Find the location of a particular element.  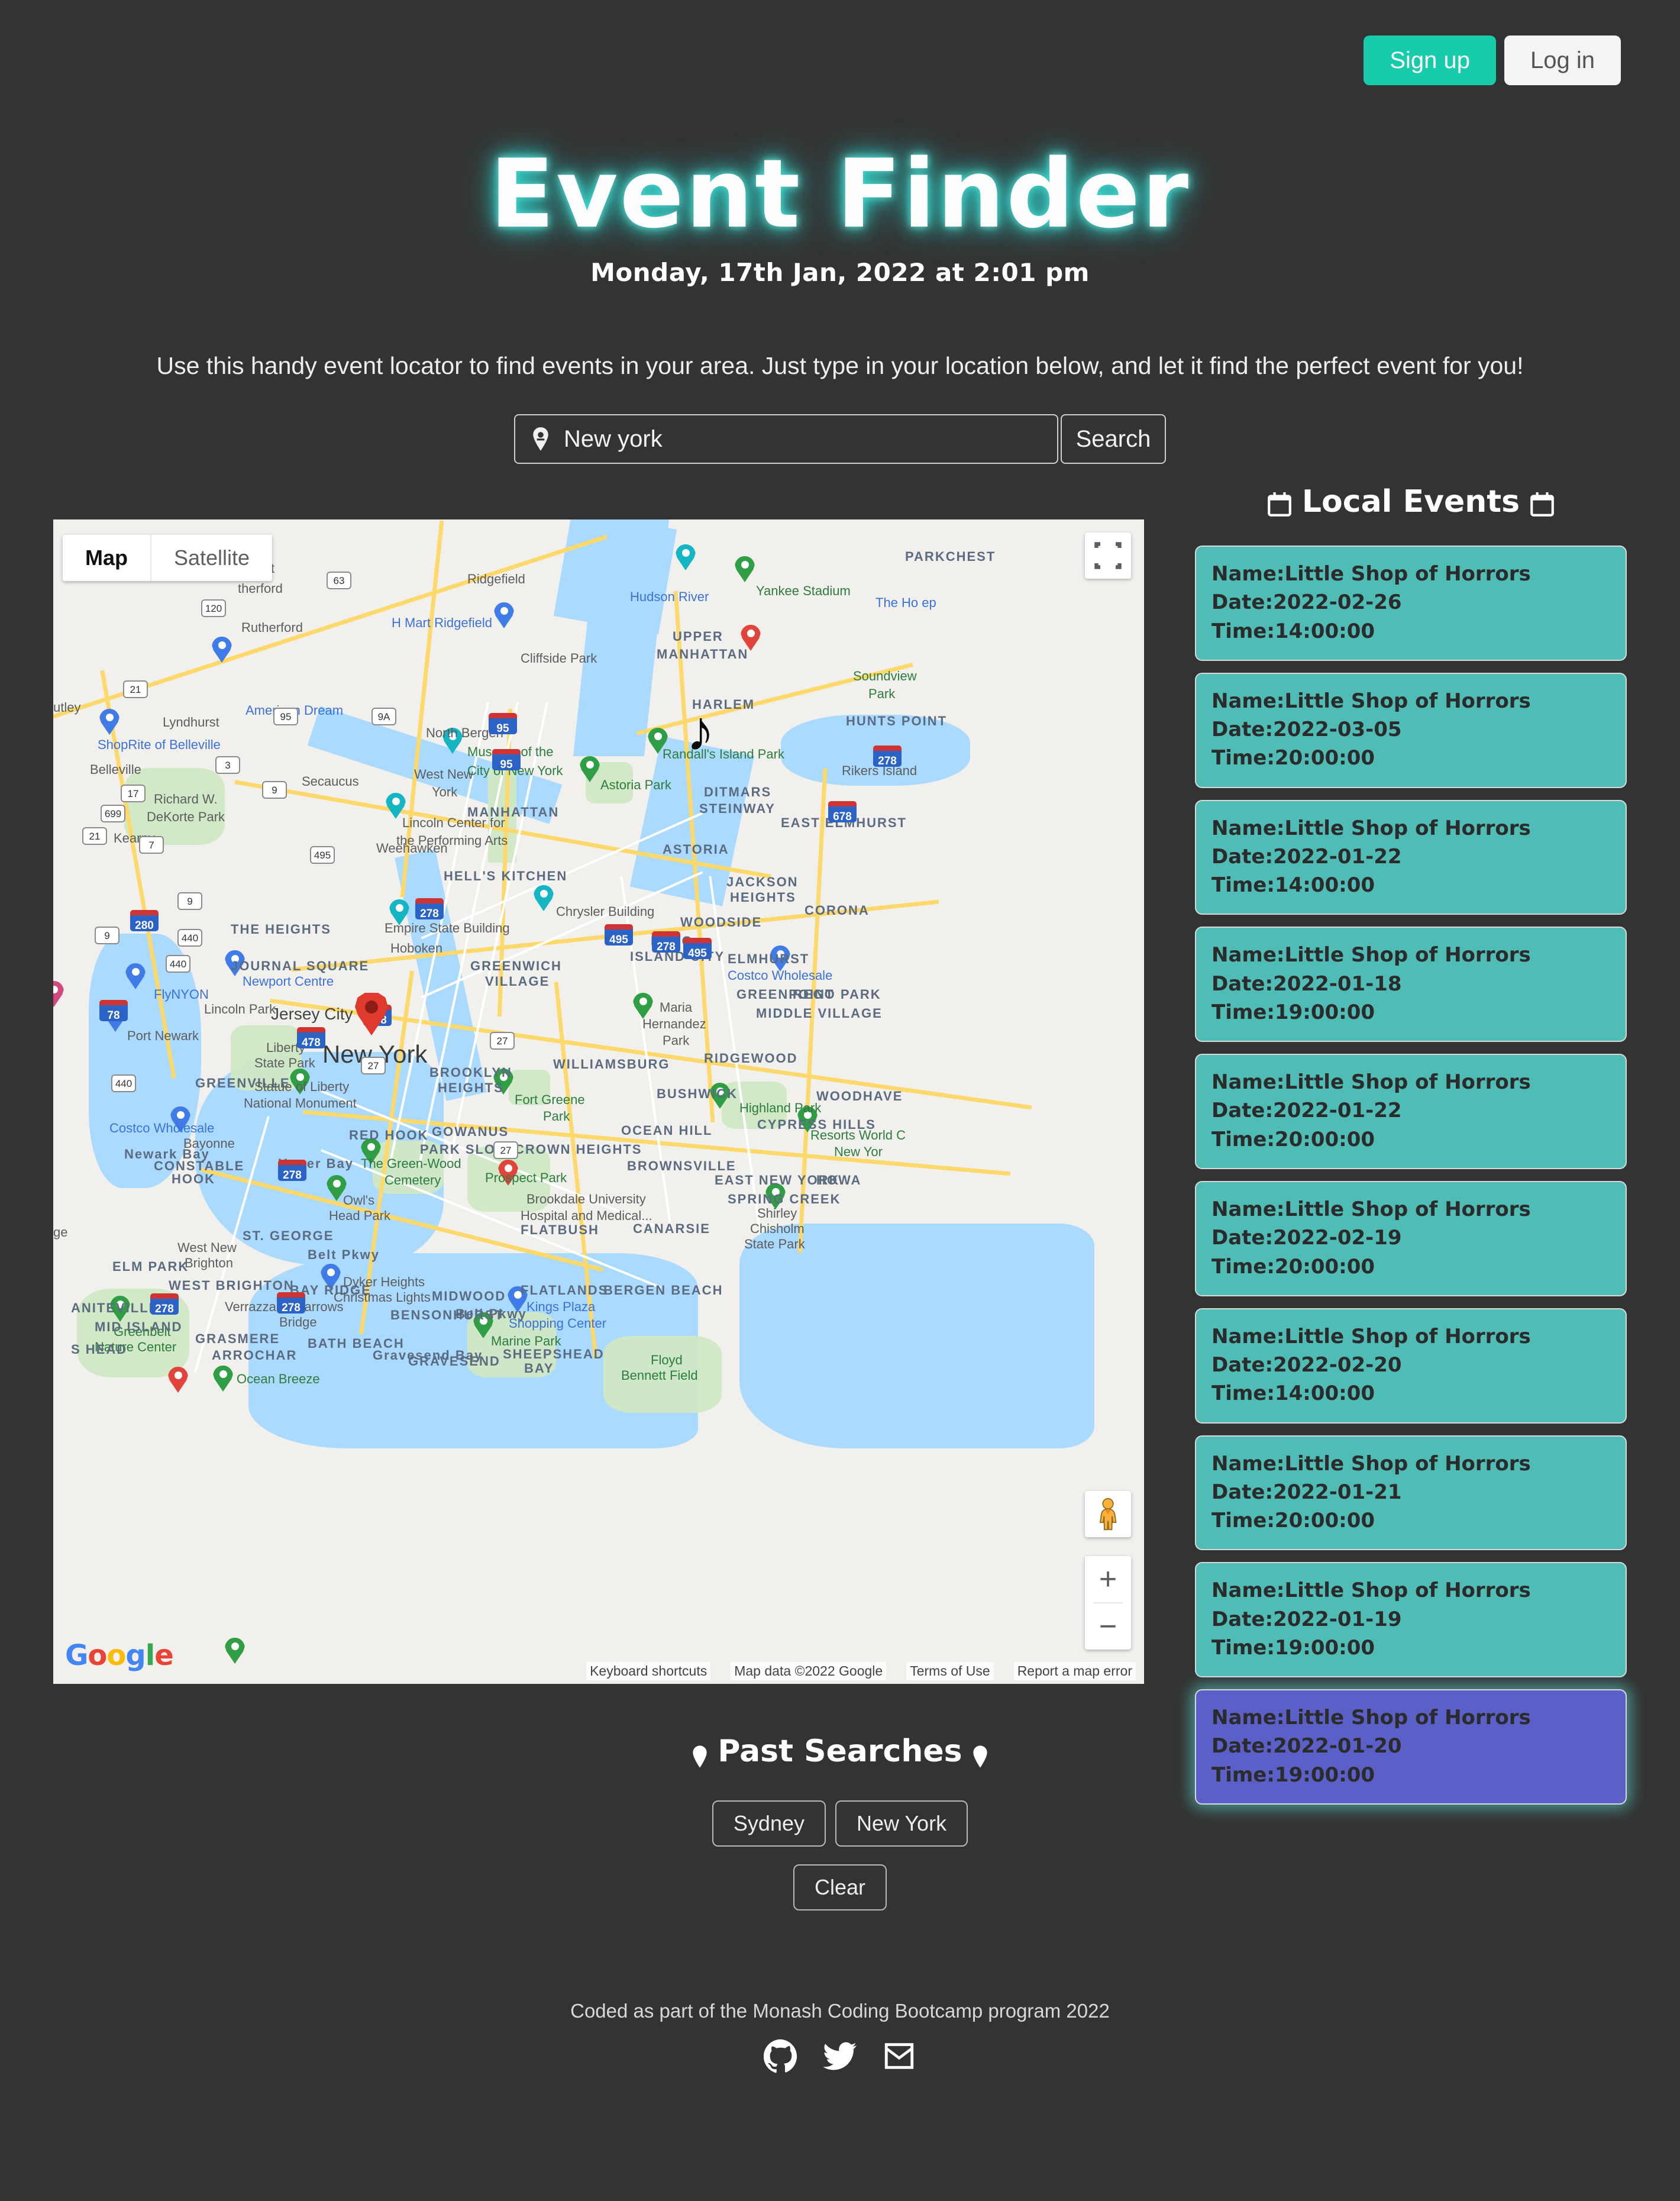

map-label: Chisholm is located at coordinates (777, 1229).